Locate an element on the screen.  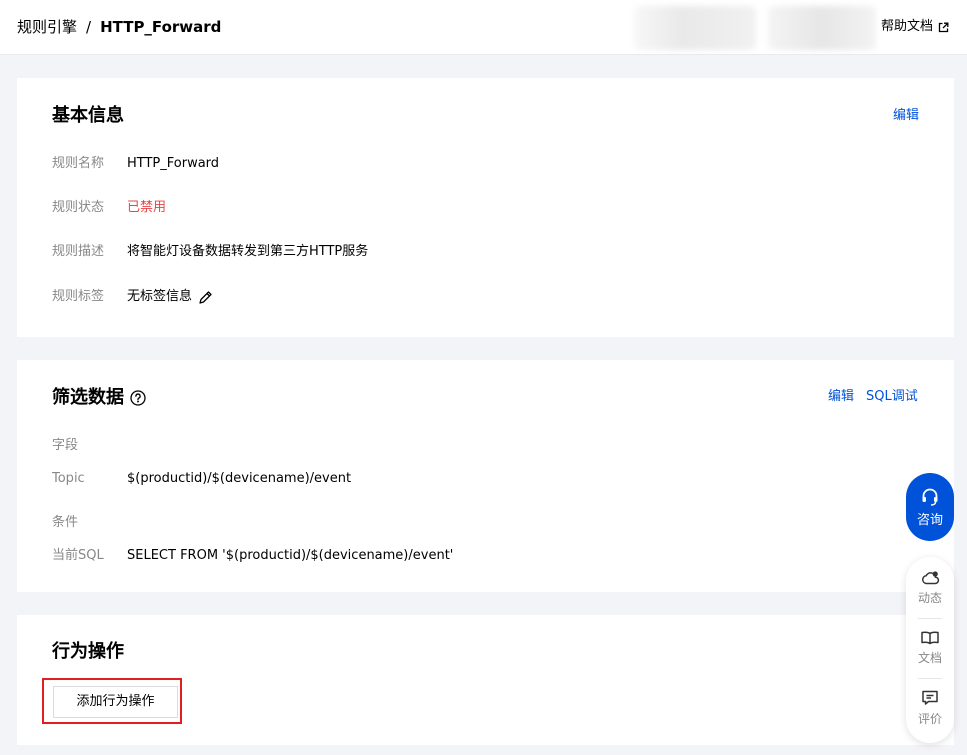
consult-label: 咨询 is located at coordinates (929, 520).